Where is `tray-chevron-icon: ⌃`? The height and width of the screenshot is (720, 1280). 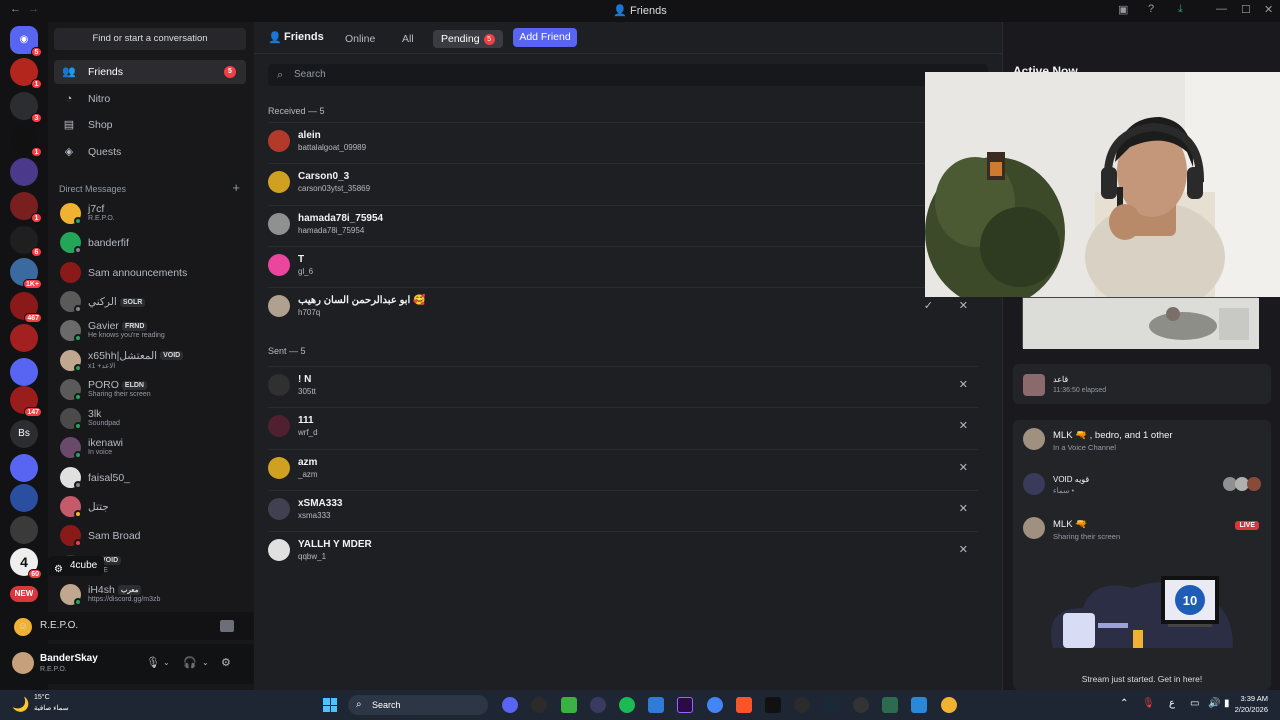
tray-chevron-icon: ⌃ is located at coordinates (1124, 703).